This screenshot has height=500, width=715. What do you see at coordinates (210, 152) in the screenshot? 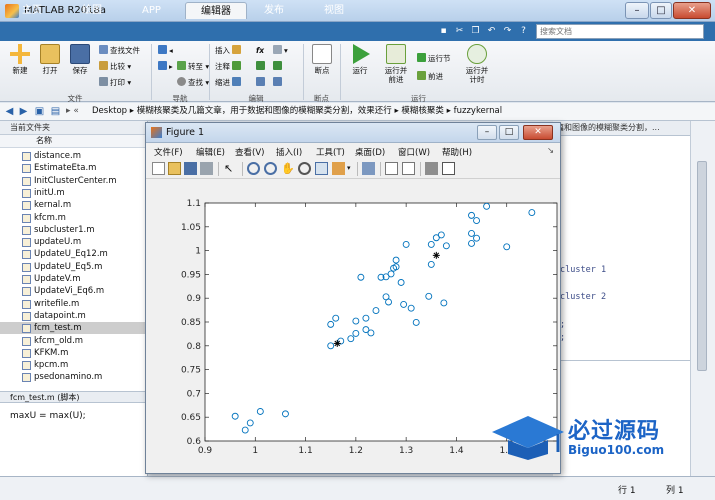
I see `menu-edit: 编辑(E)` at bounding box center [210, 152].